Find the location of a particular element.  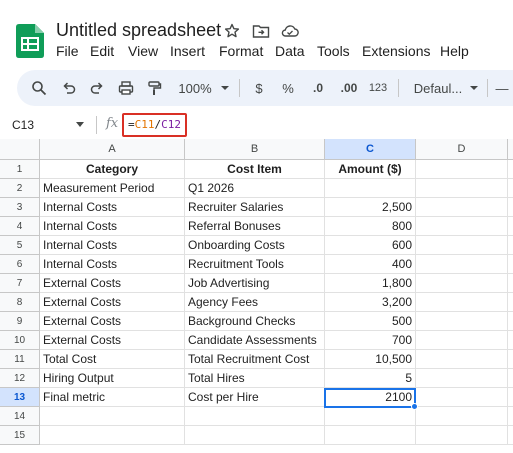

table-cell: Cost per Hire is located at coordinates (255, 397).